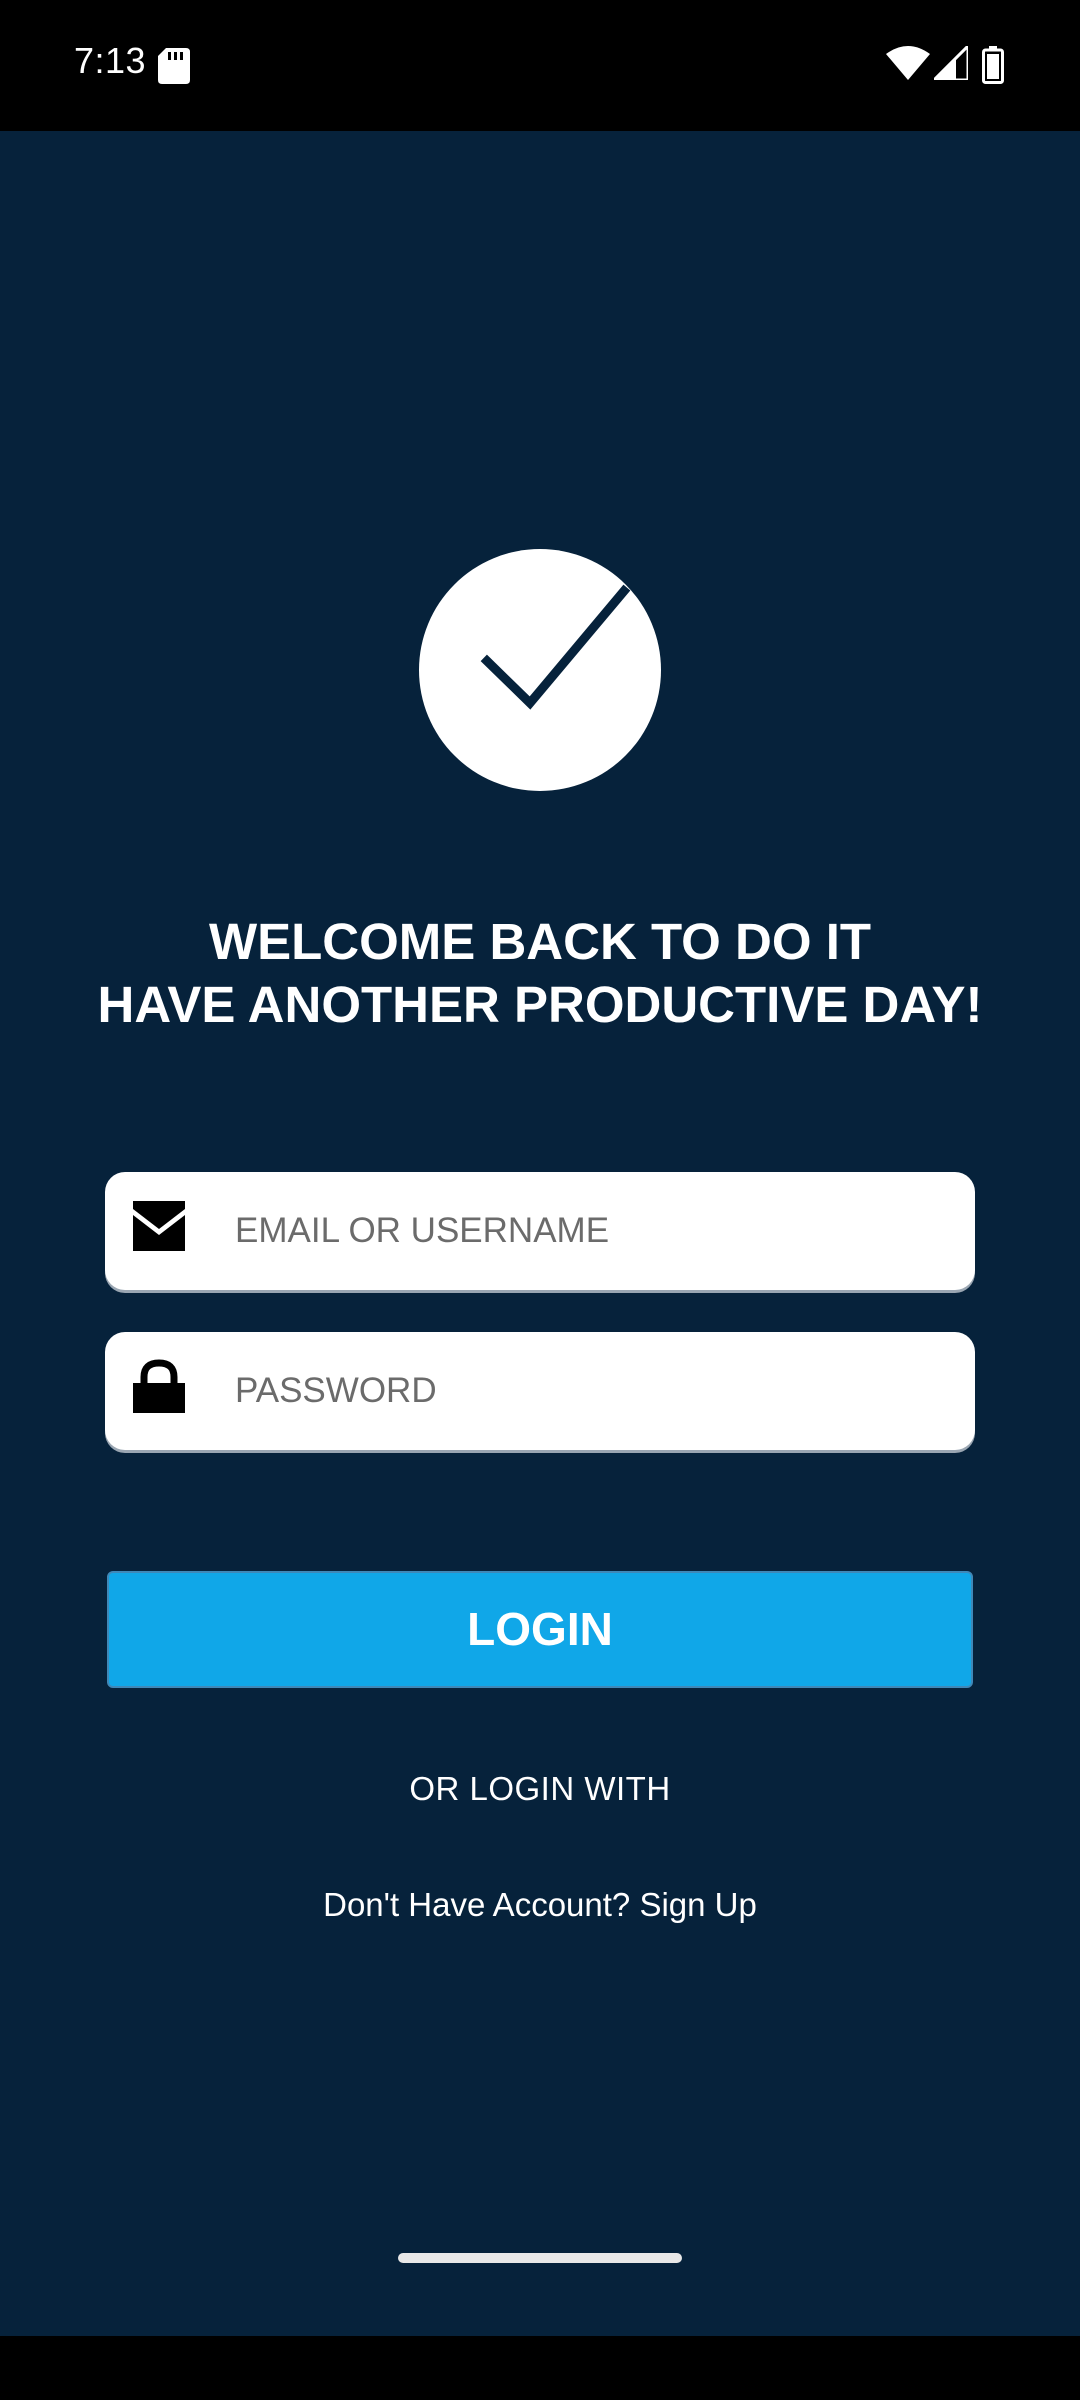 Image resolution: width=1080 pixels, height=2400 pixels. What do you see at coordinates (908, 63) in the screenshot?
I see `wifi-icon` at bounding box center [908, 63].